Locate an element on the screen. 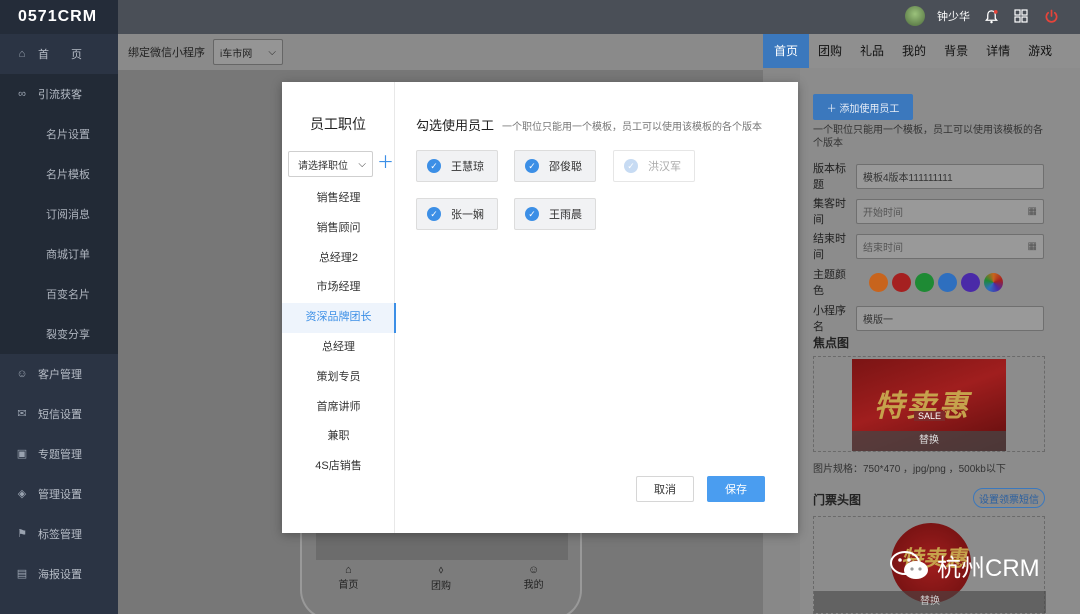  position-item-selected: 资深品牌团长 is located at coordinates (339, 318).